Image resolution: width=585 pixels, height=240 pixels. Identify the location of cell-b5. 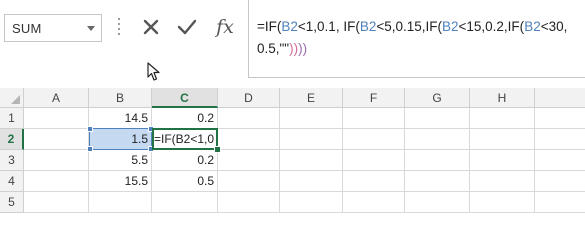
(120, 202).